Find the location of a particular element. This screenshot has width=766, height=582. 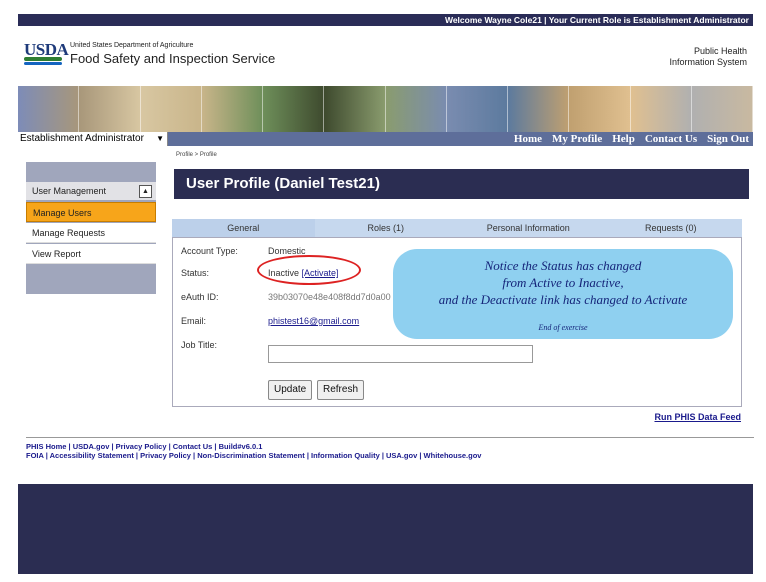

nav-link-home: Home is located at coordinates (528, 139).